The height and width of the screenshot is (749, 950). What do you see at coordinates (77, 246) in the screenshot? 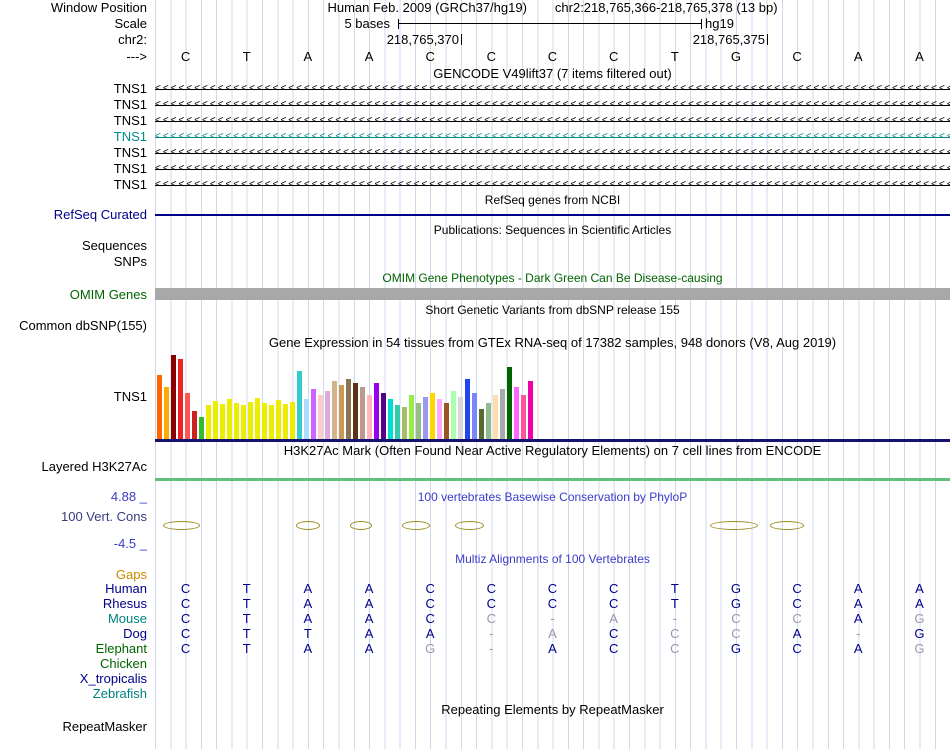
I see `sequences-label: Sequences` at bounding box center [77, 246].